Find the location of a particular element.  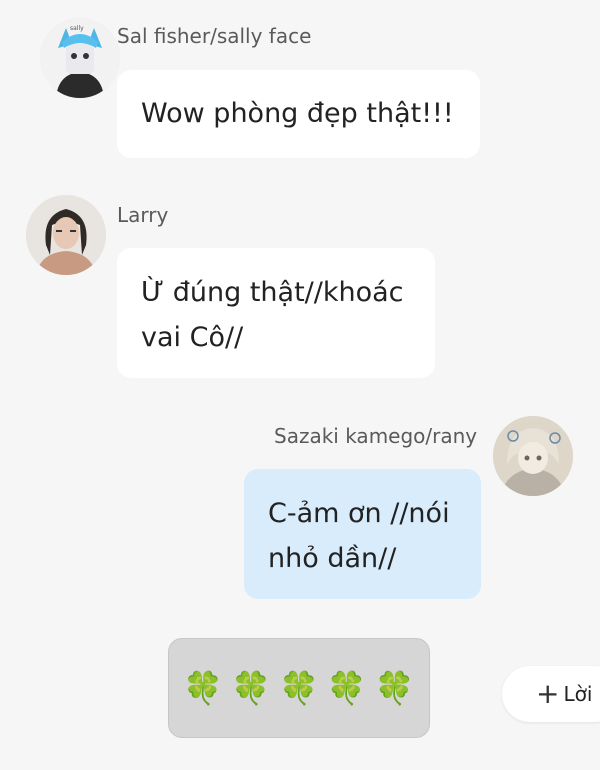

reply-button-label: Lời is located at coordinates (578, 694).